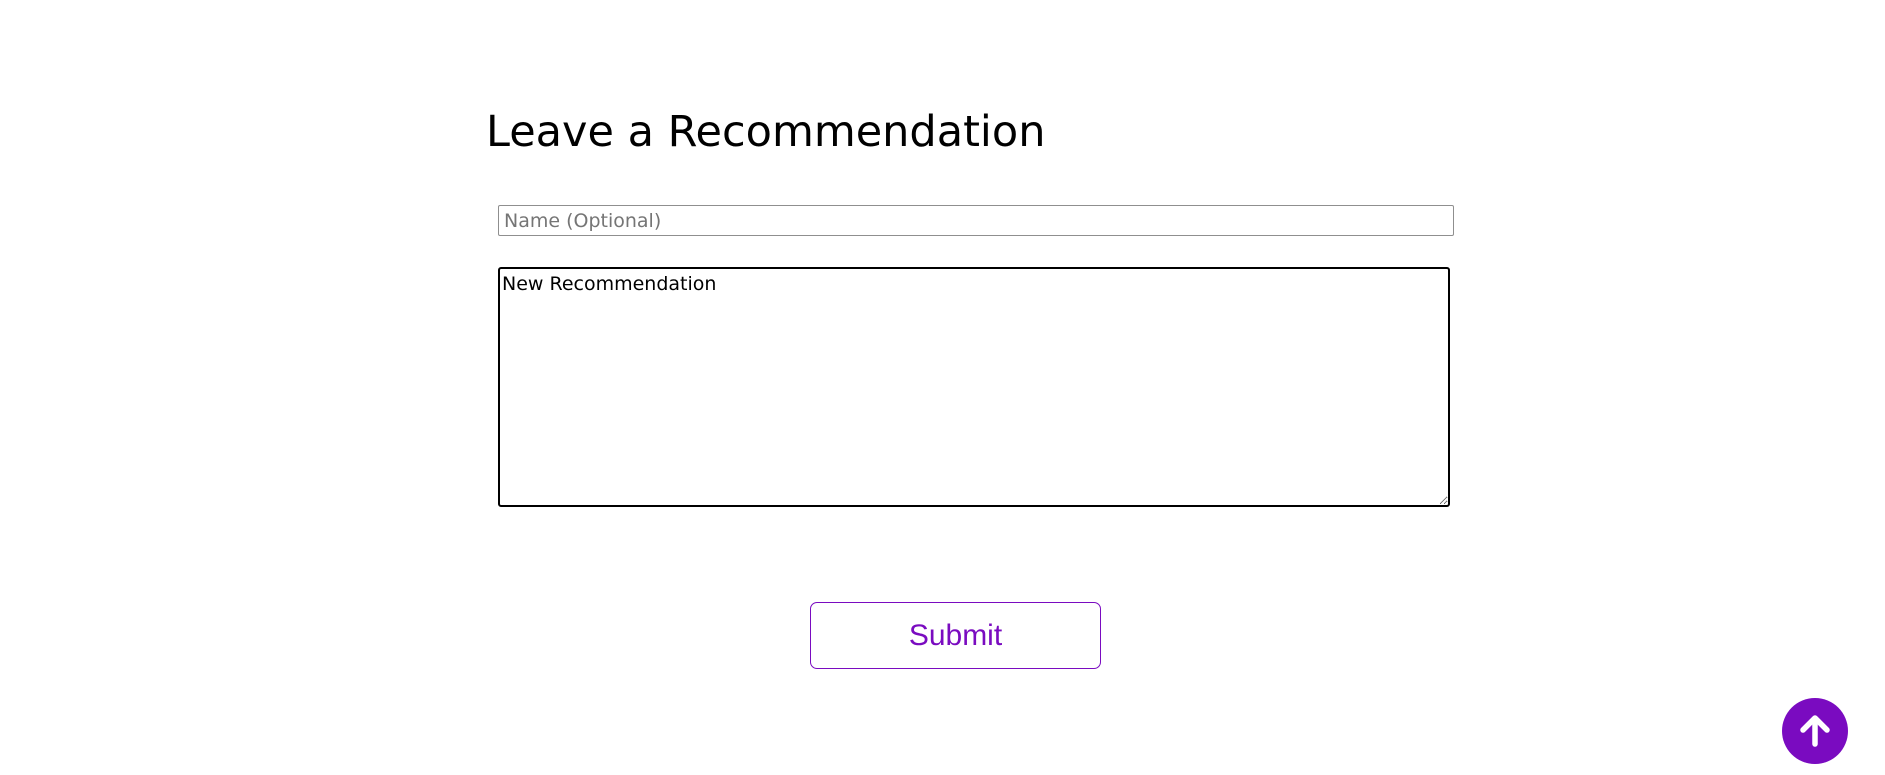  I want to click on scroll-to-top-button, so click(1815, 731).